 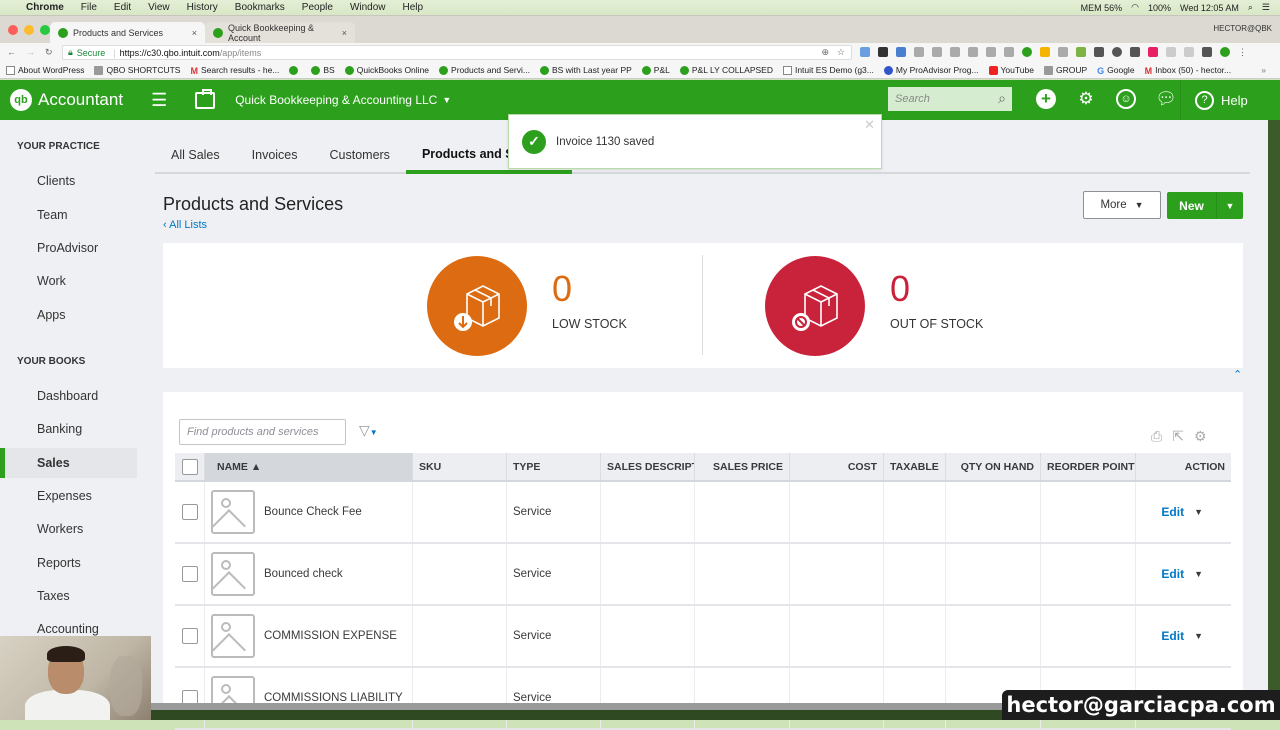 What do you see at coordinates (309, 466) in the screenshot?
I see `column-header-name: NAME ▲` at bounding box center [309, 466].